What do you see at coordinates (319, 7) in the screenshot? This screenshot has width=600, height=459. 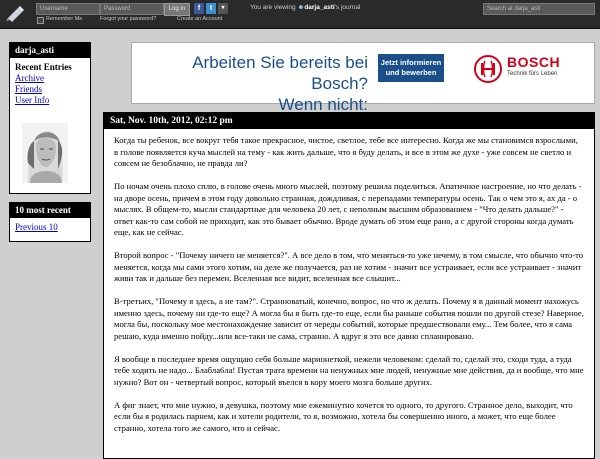 I see `viewing-user-link: darja_asti` at bounding box center [319, 7].